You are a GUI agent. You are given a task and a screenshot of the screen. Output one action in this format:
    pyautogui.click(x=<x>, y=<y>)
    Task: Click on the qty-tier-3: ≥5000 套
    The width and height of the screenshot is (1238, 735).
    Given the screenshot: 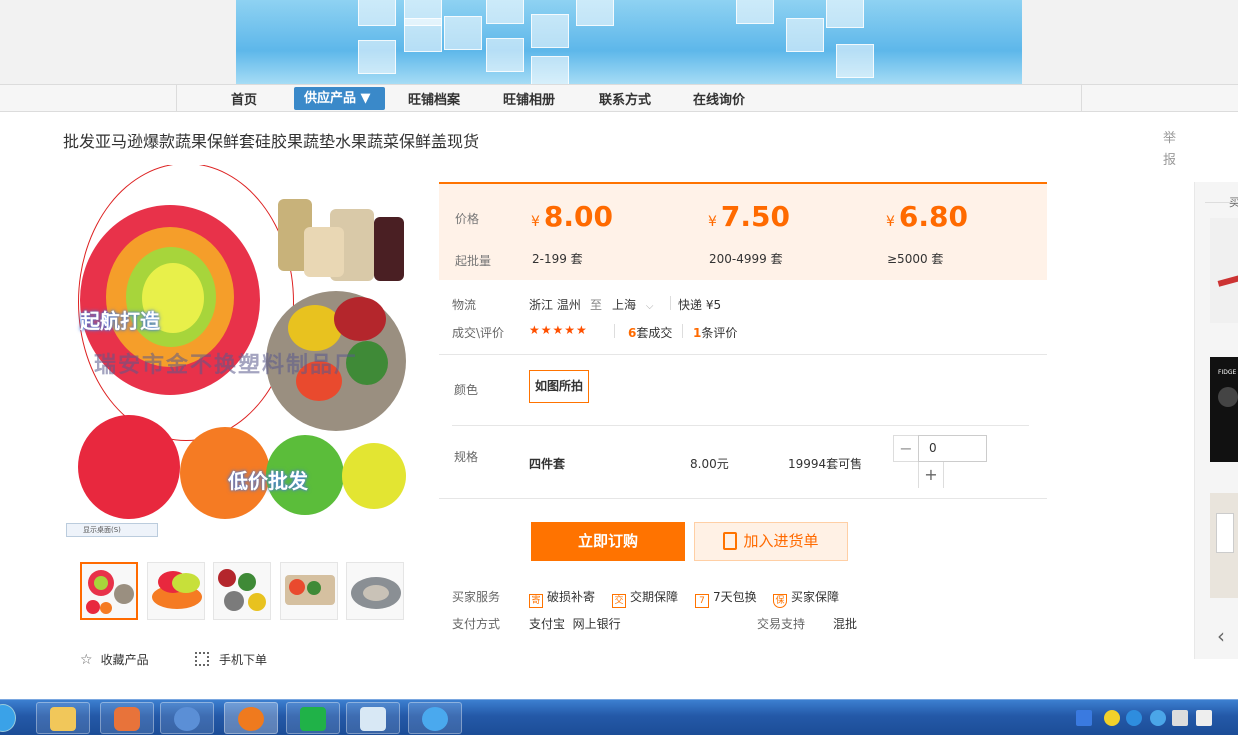 What is the action you would take?
    pyautogui.click(x=915, y=259)
    